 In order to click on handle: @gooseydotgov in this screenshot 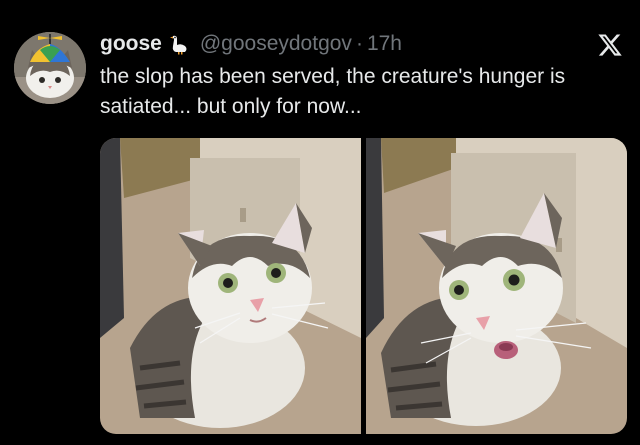, I will do `click(276, 44)`.